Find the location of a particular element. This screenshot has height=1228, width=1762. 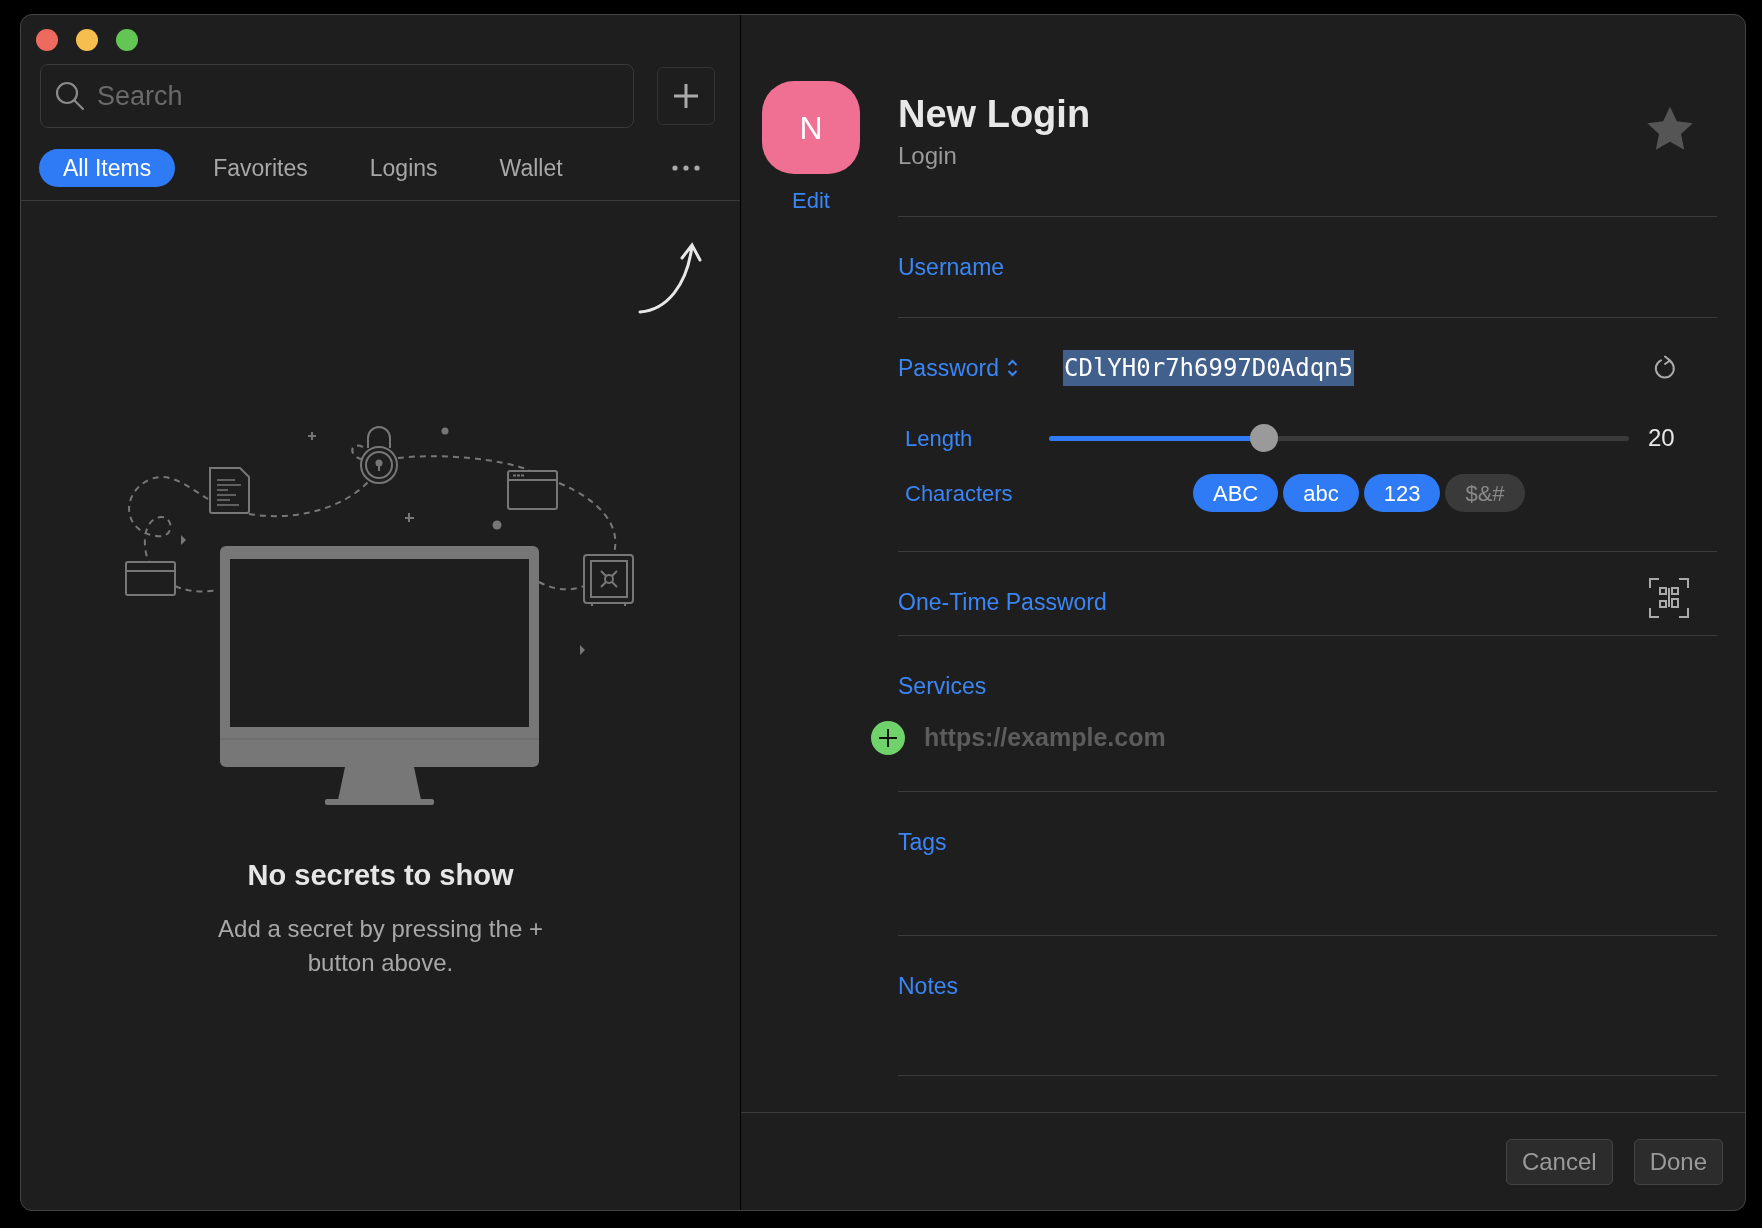

search-field: Search is located at coordinates (337, 96).